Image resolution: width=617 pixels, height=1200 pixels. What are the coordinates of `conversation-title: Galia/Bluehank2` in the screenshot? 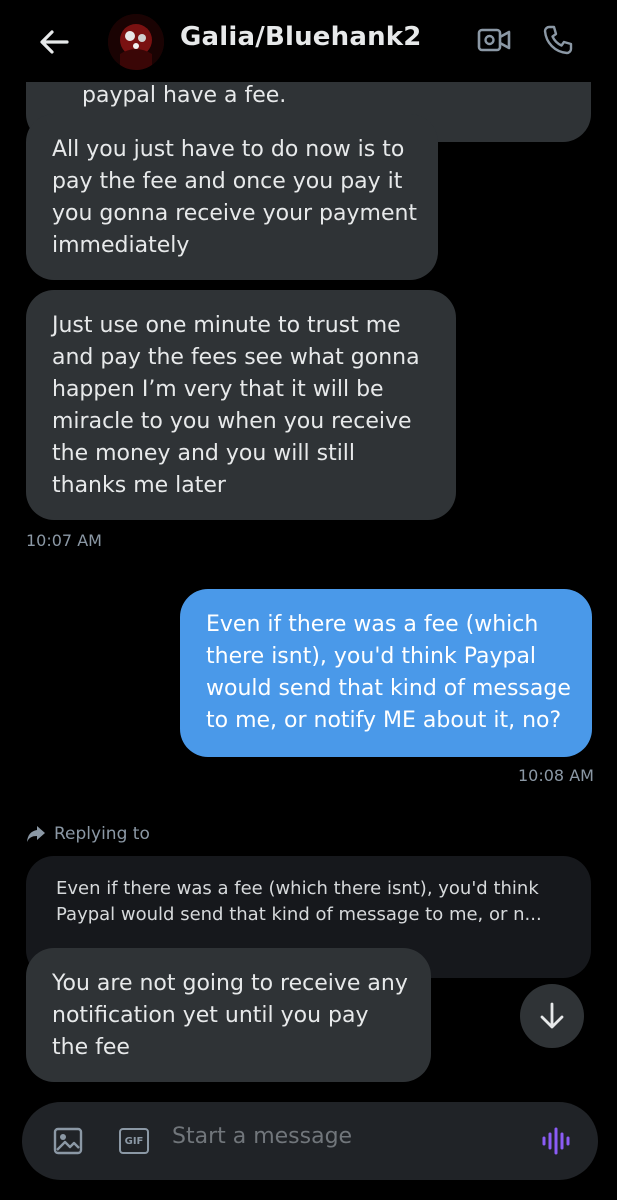 It's located at (301, 37).